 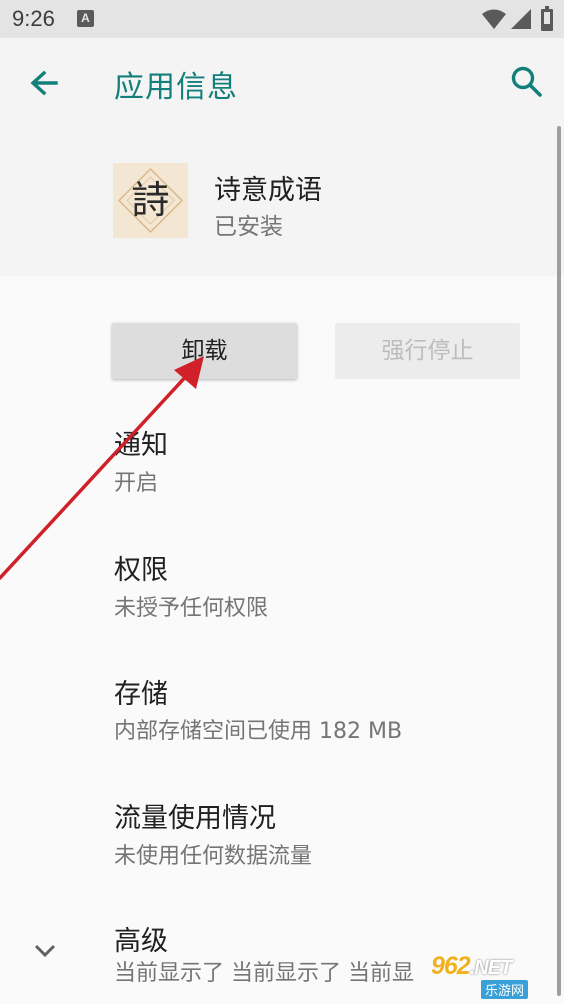 I want to click on scrollbar, so click(x=559, y=561).